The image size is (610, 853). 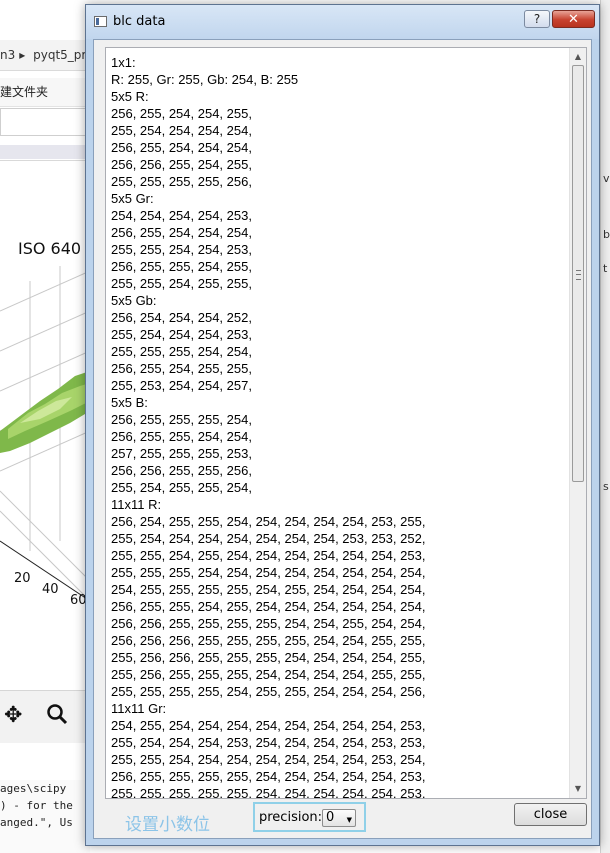 What do you see at coordinates (134, 300) in the screenshot?
I see `text-line: 5x5 Gb:` at bounding box center [134, 300].